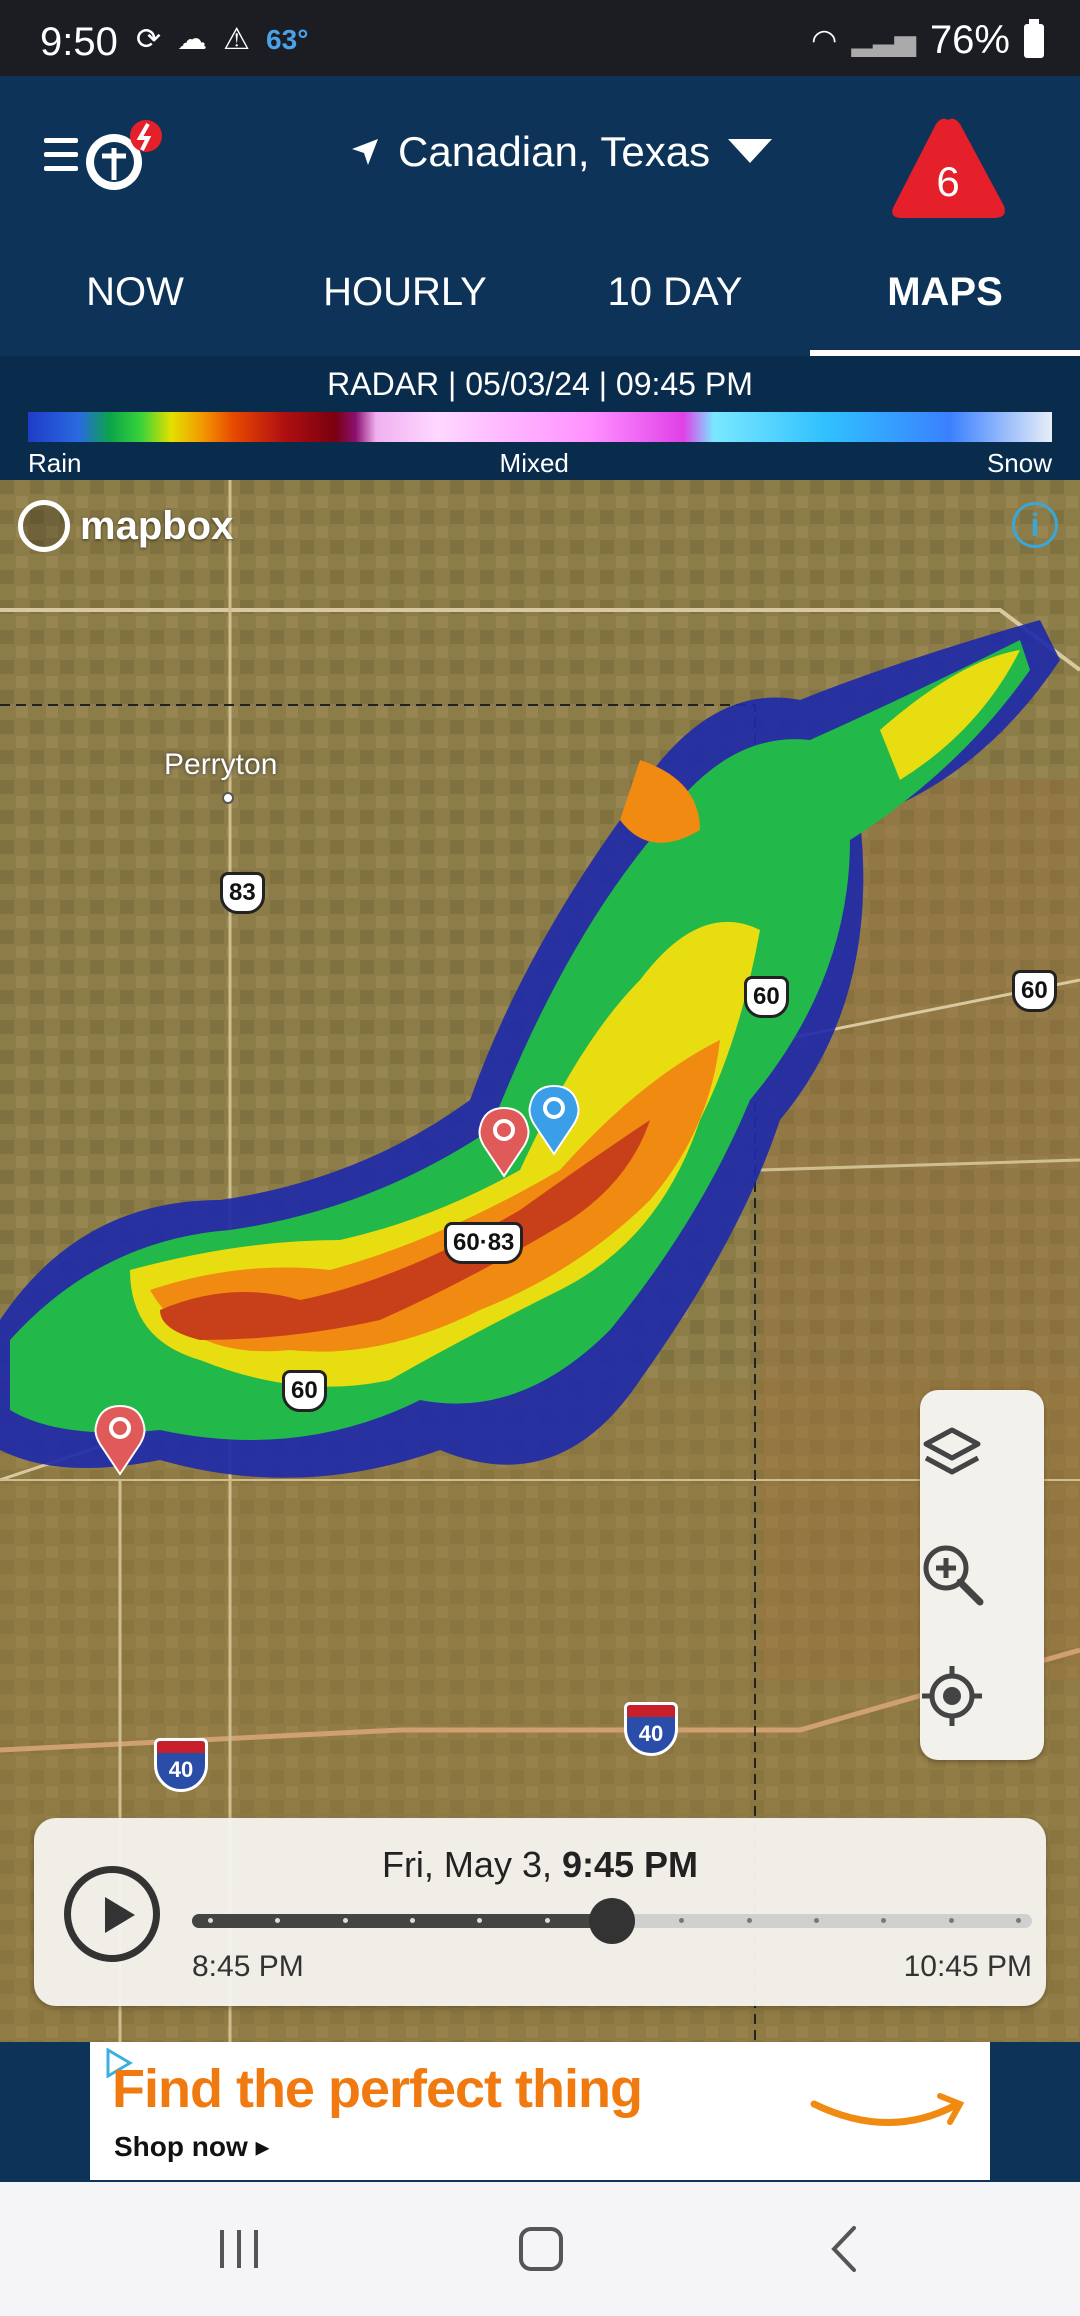 The width and height of the screenshot is (1080, 2316). I want to click on map-pin-red, so click(504, 1142).